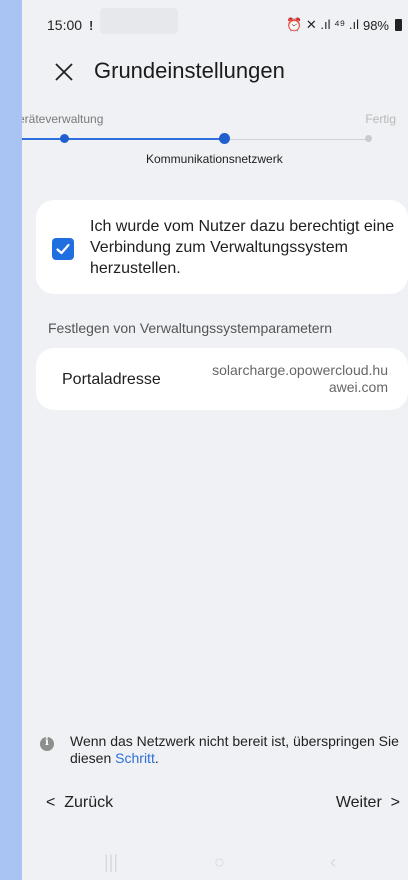 Image resolution: width=408 pixels, height=880 pixels. I want to click on system-navigation-bar: ||| ○ ‹, so click(215, 863).